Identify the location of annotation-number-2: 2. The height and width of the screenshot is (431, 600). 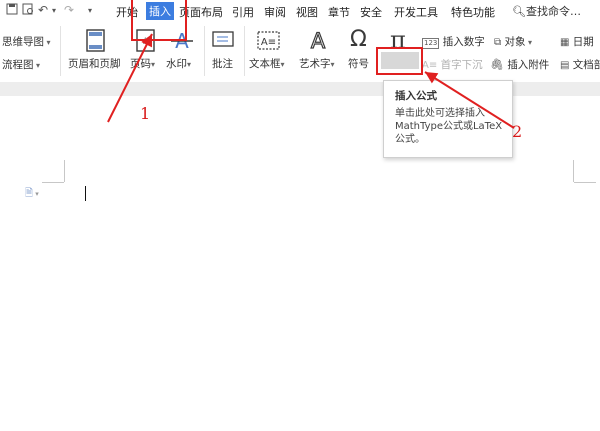
(517, 131).